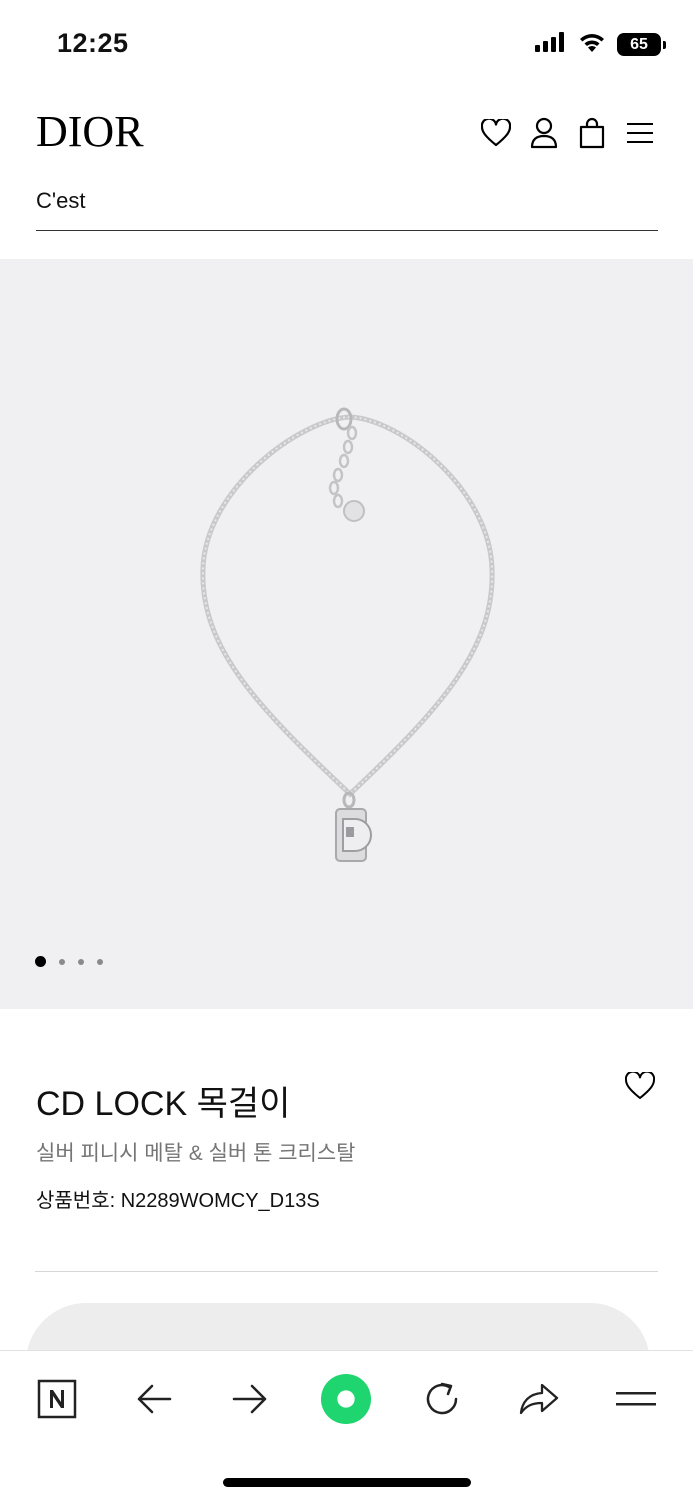 This screenshot has height=1500, width=693. What do you see at coordinates (592, 133) in the screenshot?
I see `bag-icon` at bounding box center [592, 133].